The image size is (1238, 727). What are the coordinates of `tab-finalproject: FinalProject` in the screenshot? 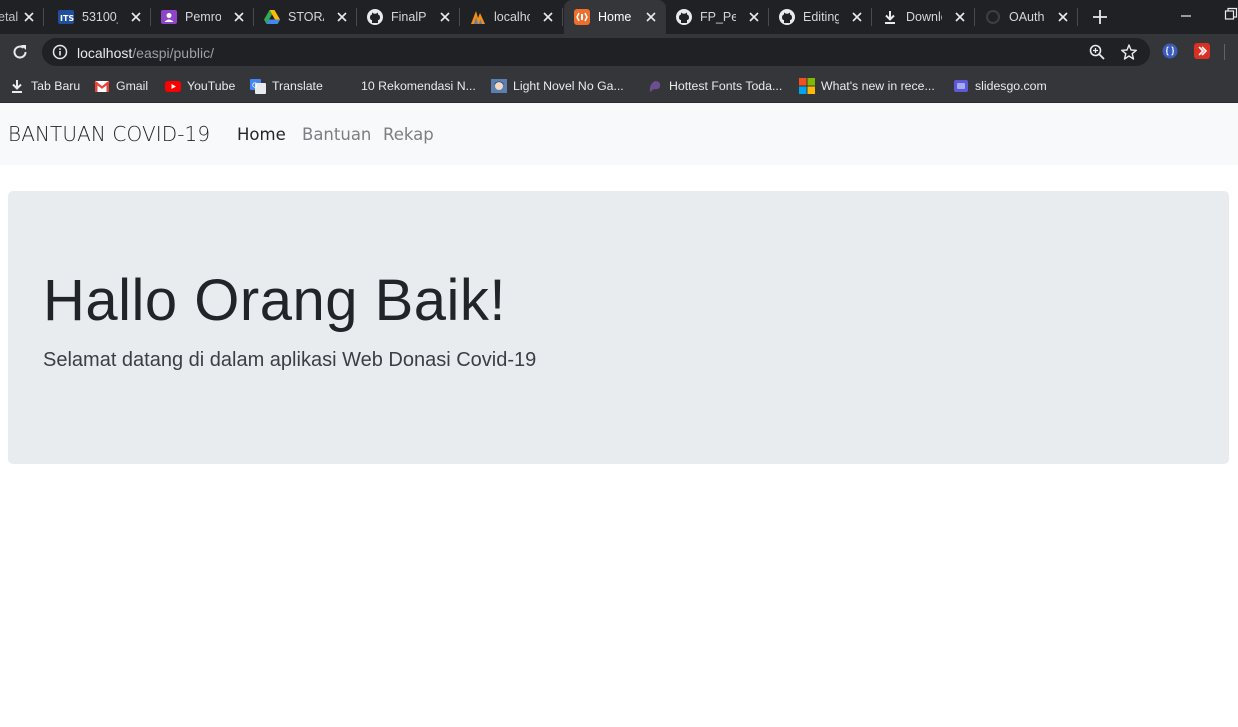 It's located at (408, 17).